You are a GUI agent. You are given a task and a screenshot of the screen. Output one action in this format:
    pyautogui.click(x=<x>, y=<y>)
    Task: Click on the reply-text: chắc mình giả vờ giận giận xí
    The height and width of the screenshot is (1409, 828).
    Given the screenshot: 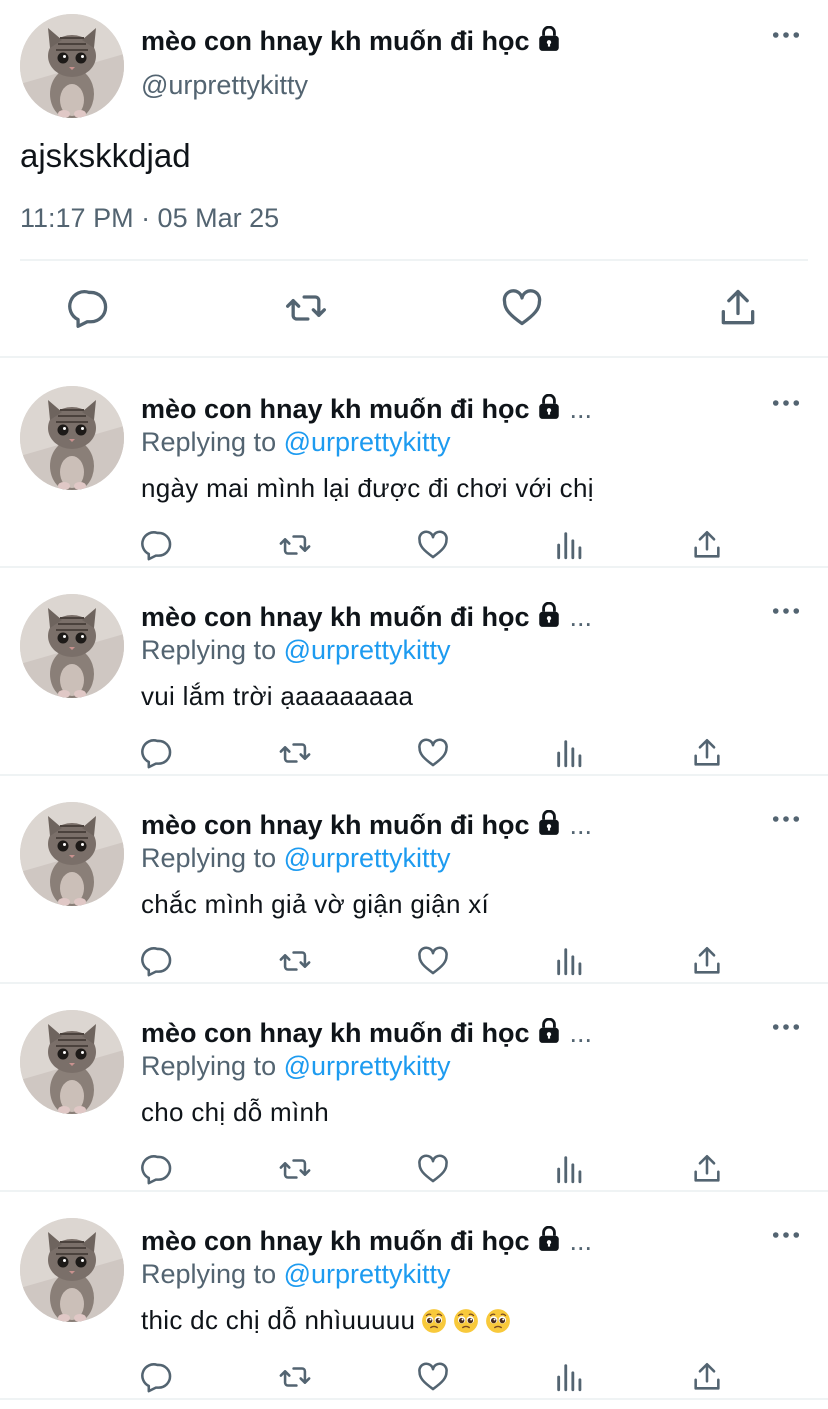 What is the action you would take?
    pyautogui.click(x=315, y=904)
    